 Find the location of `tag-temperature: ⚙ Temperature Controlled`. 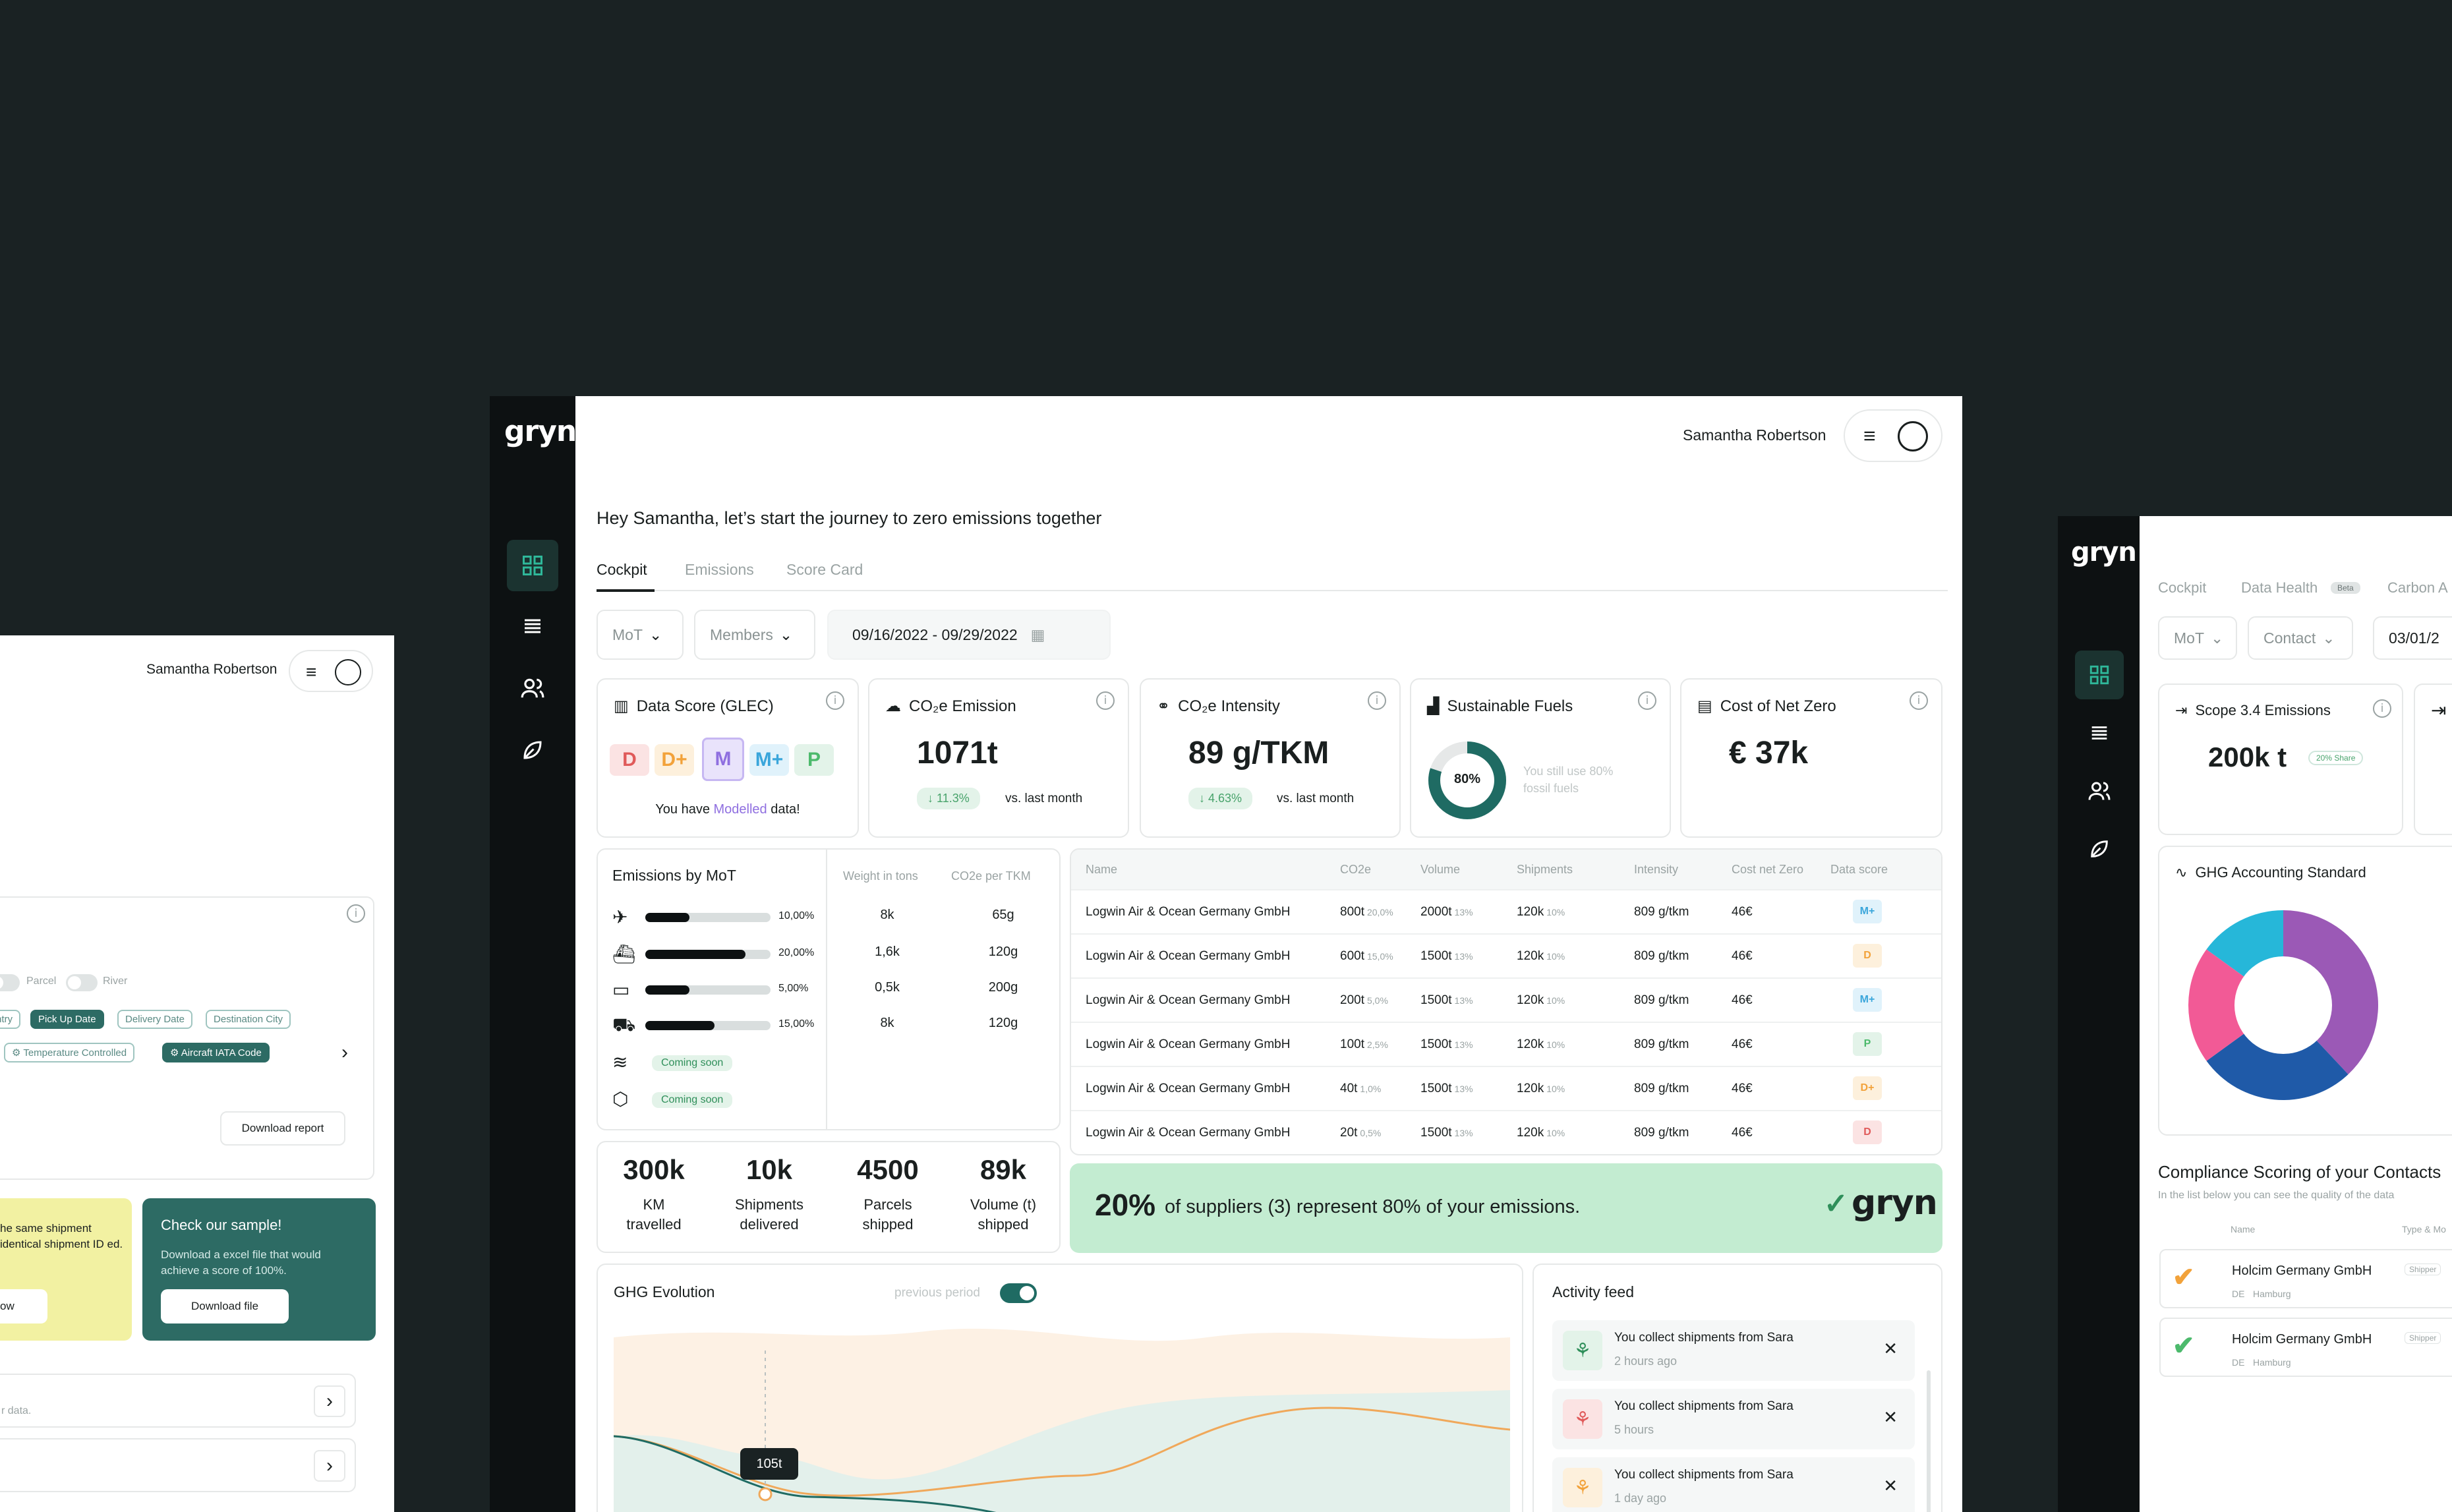

tag-temperature: ⚙ Temperature Controlled is located at coordinates (69, 1052).